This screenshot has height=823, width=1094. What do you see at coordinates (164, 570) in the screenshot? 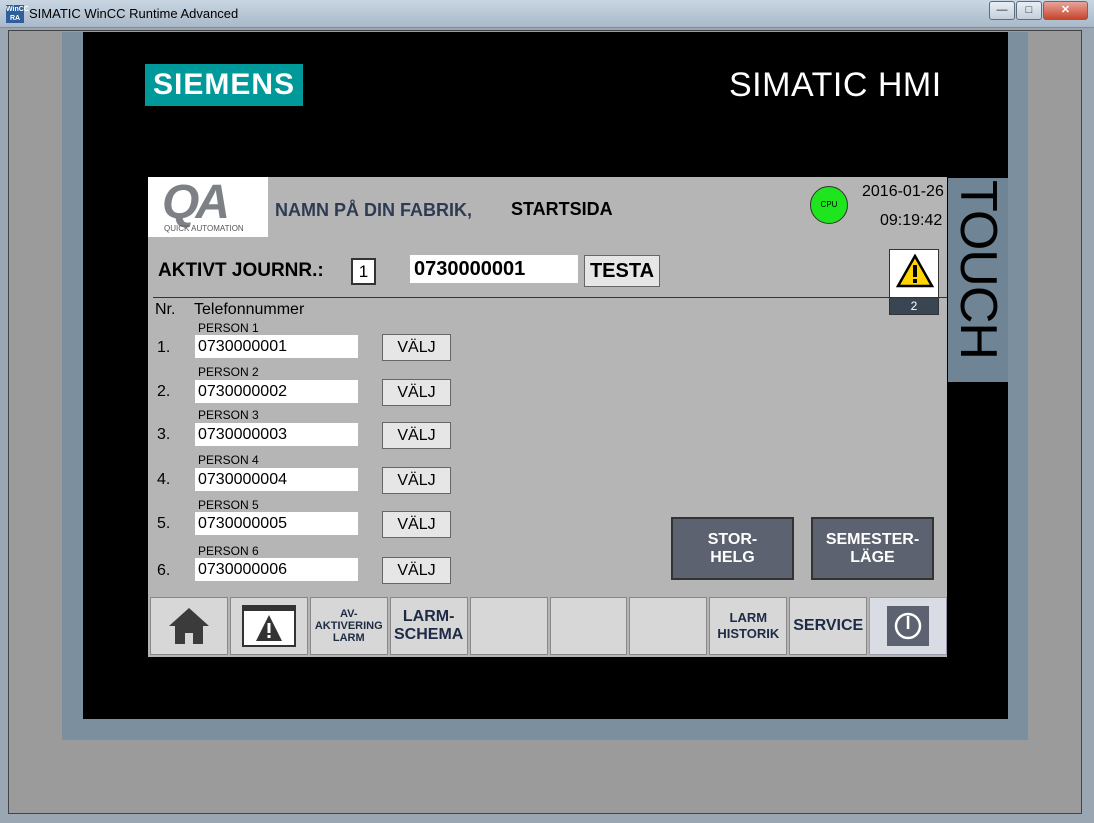
I see `row-number: 6.` at bounding box center [164, 570].